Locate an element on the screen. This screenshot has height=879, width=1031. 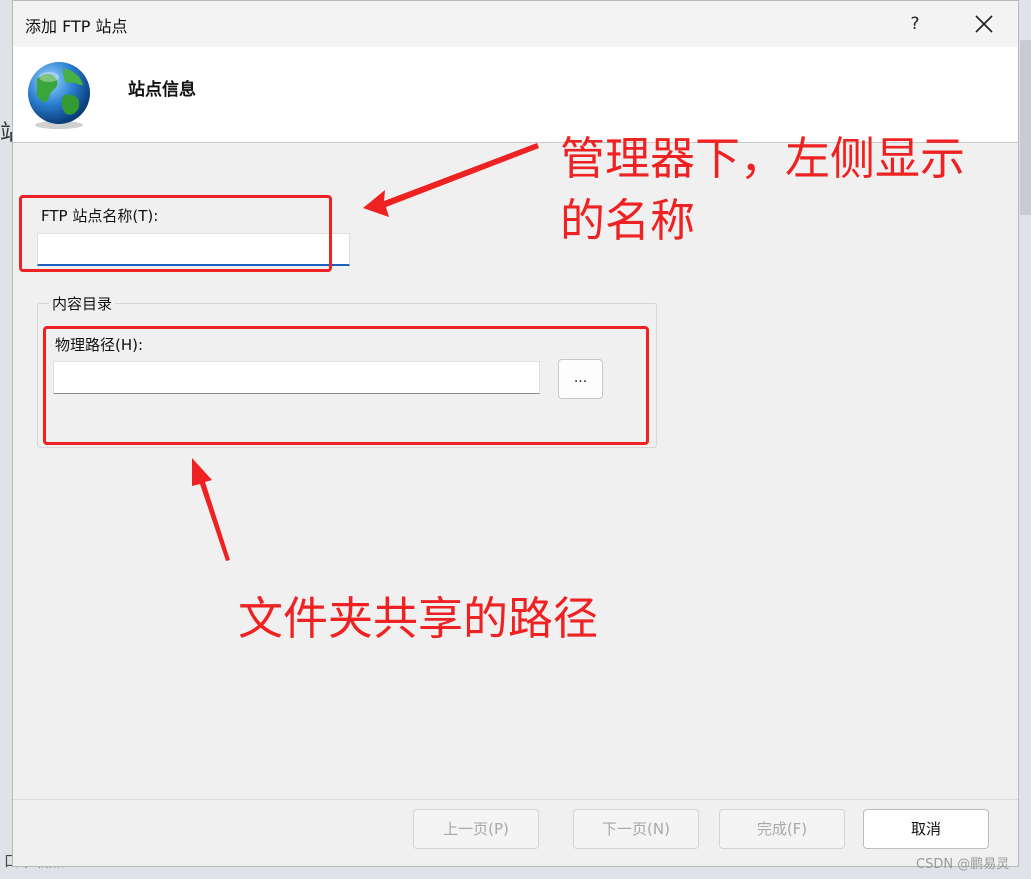
arrow-to-path is located at coordinates (211, 509).